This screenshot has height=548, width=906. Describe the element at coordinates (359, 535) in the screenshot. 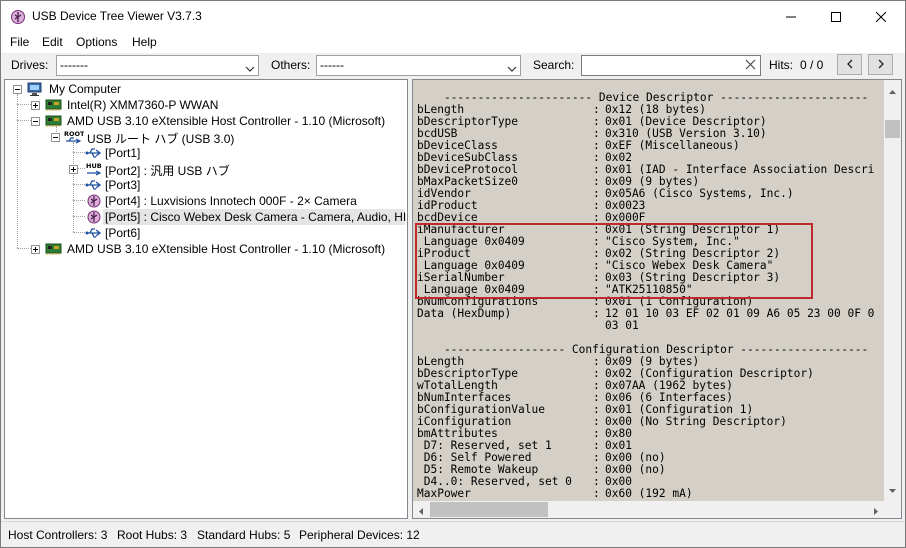

I see `status-peripheral-devices: Peripheral Devices: 12` at that location.